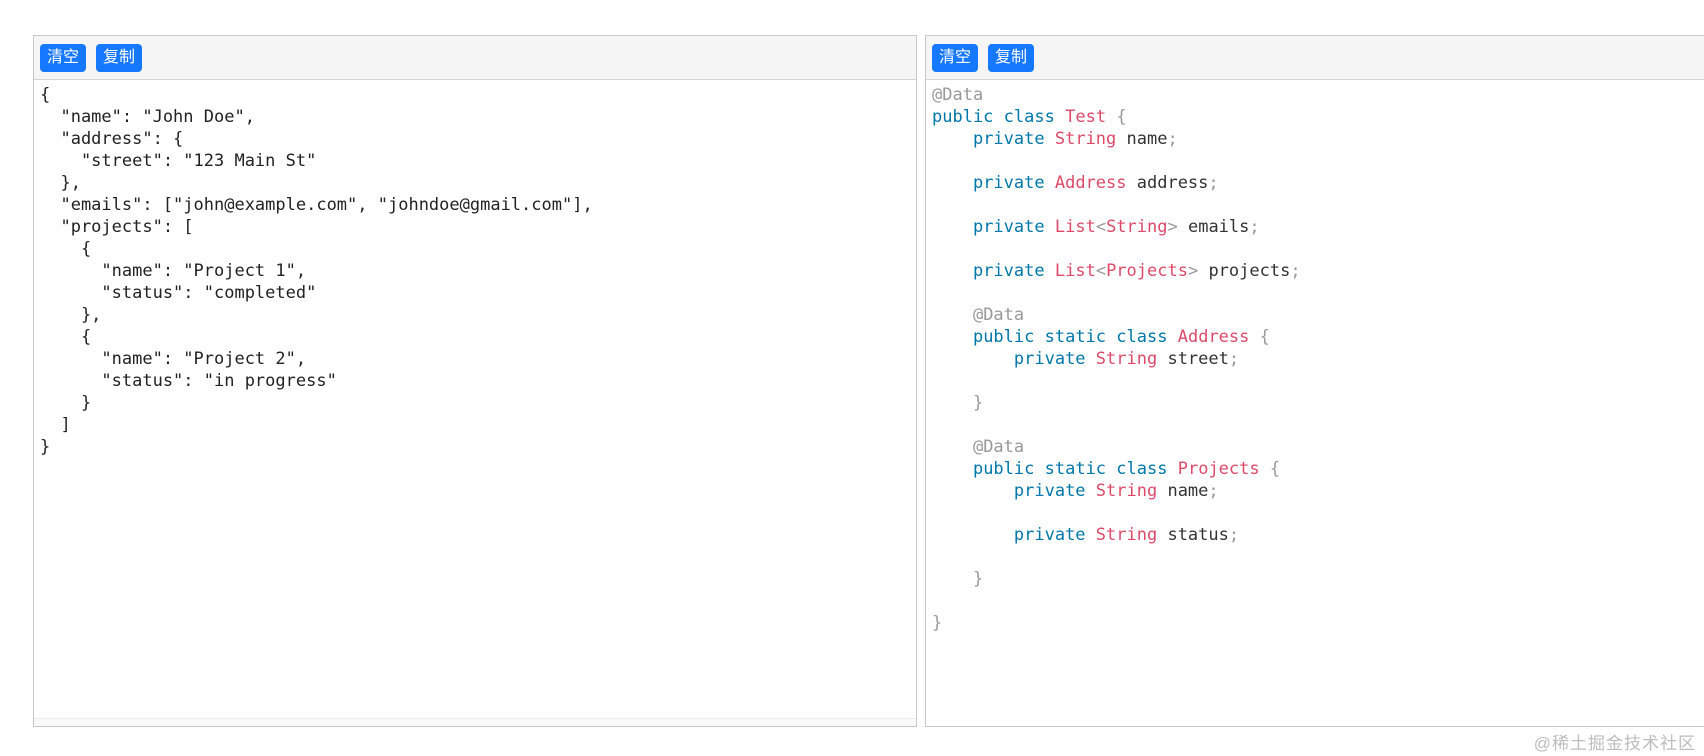 The height and width of the screenshot is (756, 1704). Describe the element at coordinates (475, 722) in the screenshot. I see `horizontal-scrollbar` at that location.